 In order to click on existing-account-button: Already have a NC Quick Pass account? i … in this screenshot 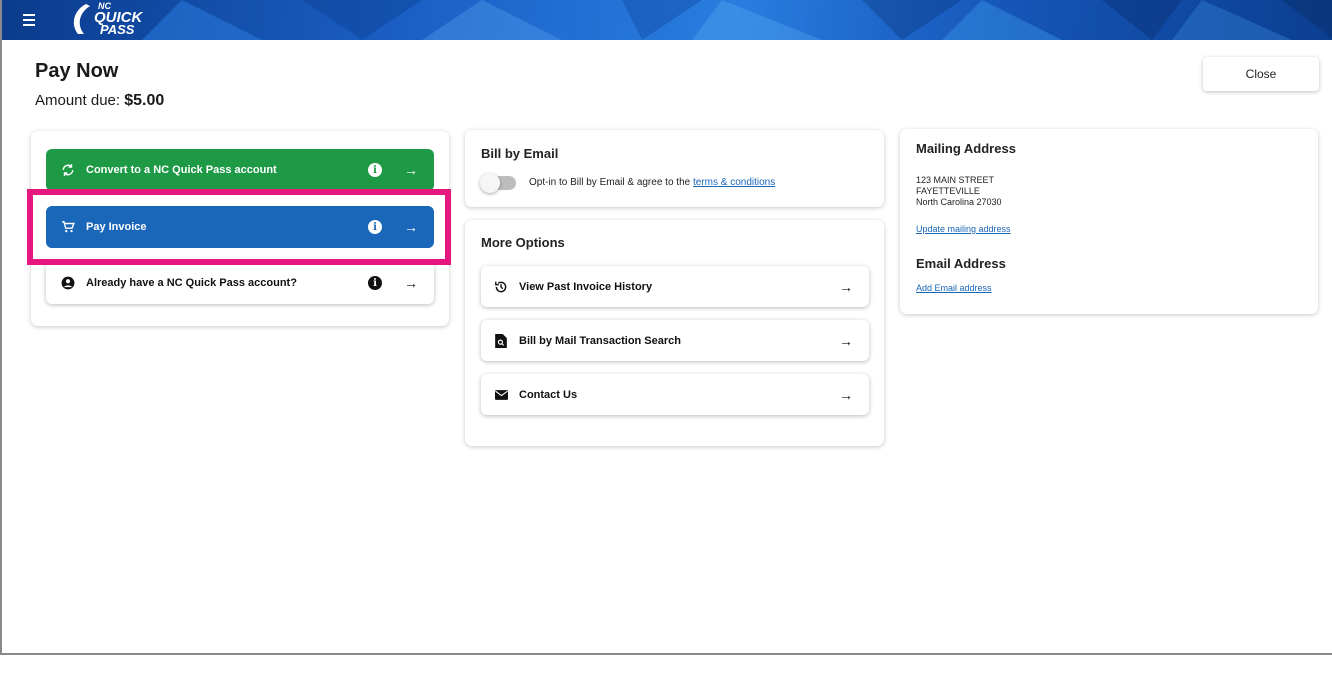, I will do `click(240, 283)`.